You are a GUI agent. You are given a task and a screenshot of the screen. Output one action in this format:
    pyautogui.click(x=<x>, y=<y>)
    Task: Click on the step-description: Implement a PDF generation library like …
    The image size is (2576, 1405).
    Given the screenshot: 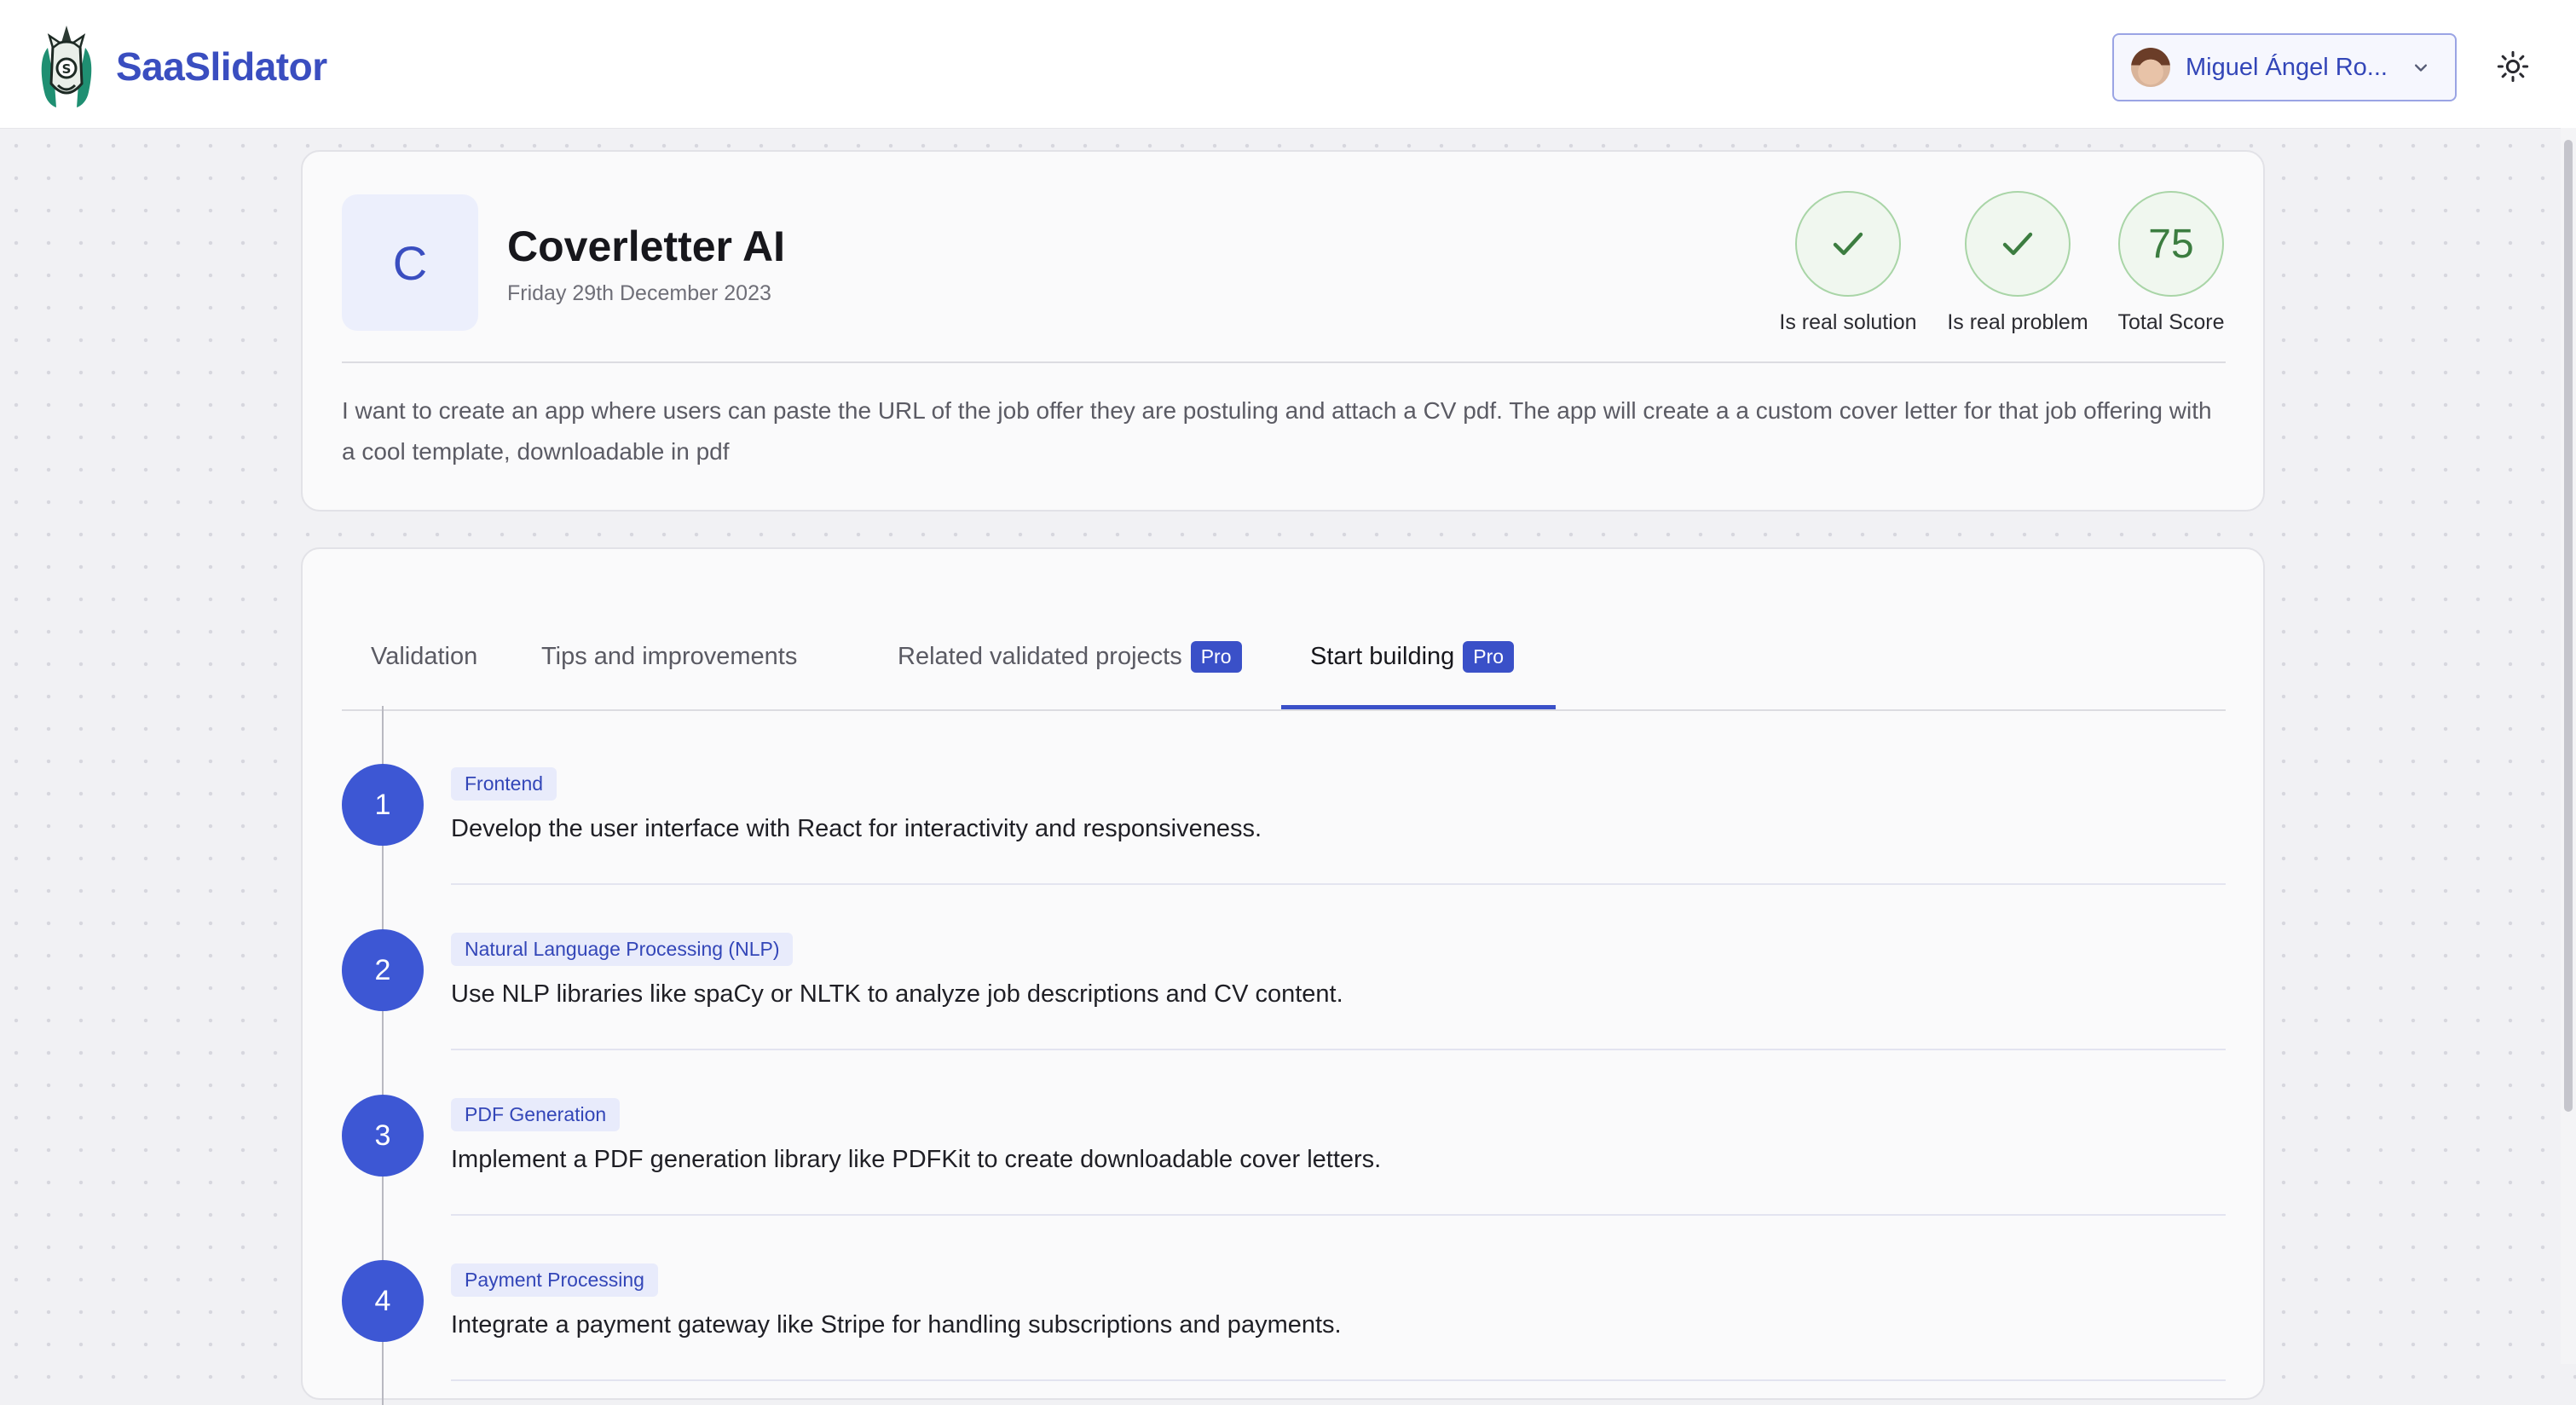 What is the action you would take?
    pyautogui.click(x=916, y=1159)
    